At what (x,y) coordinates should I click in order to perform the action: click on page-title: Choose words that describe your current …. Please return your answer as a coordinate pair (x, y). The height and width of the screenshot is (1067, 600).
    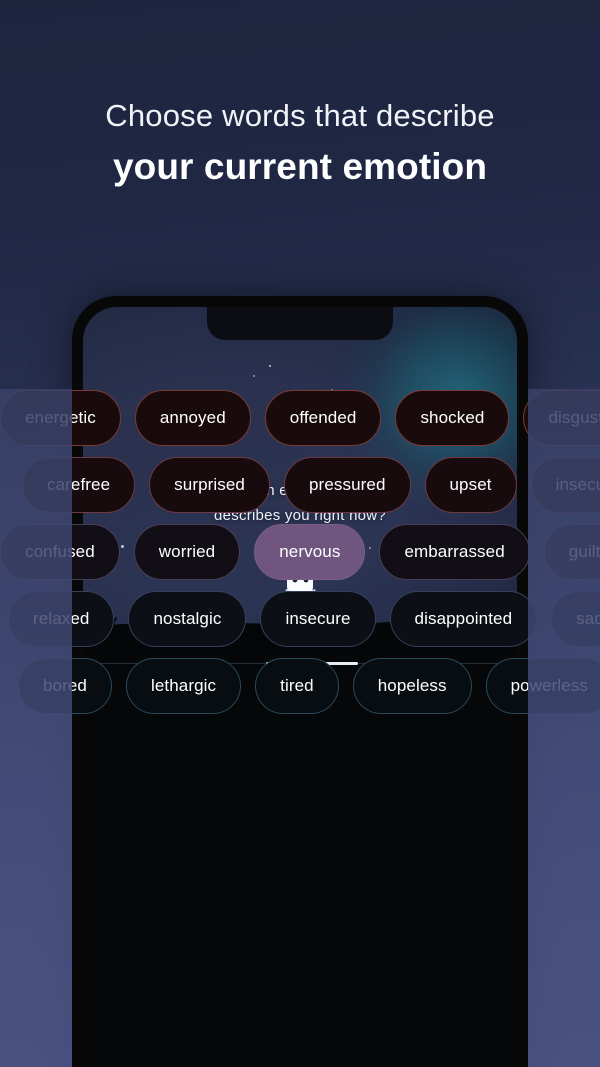
    Looking at the image, I should click on (300, 142).